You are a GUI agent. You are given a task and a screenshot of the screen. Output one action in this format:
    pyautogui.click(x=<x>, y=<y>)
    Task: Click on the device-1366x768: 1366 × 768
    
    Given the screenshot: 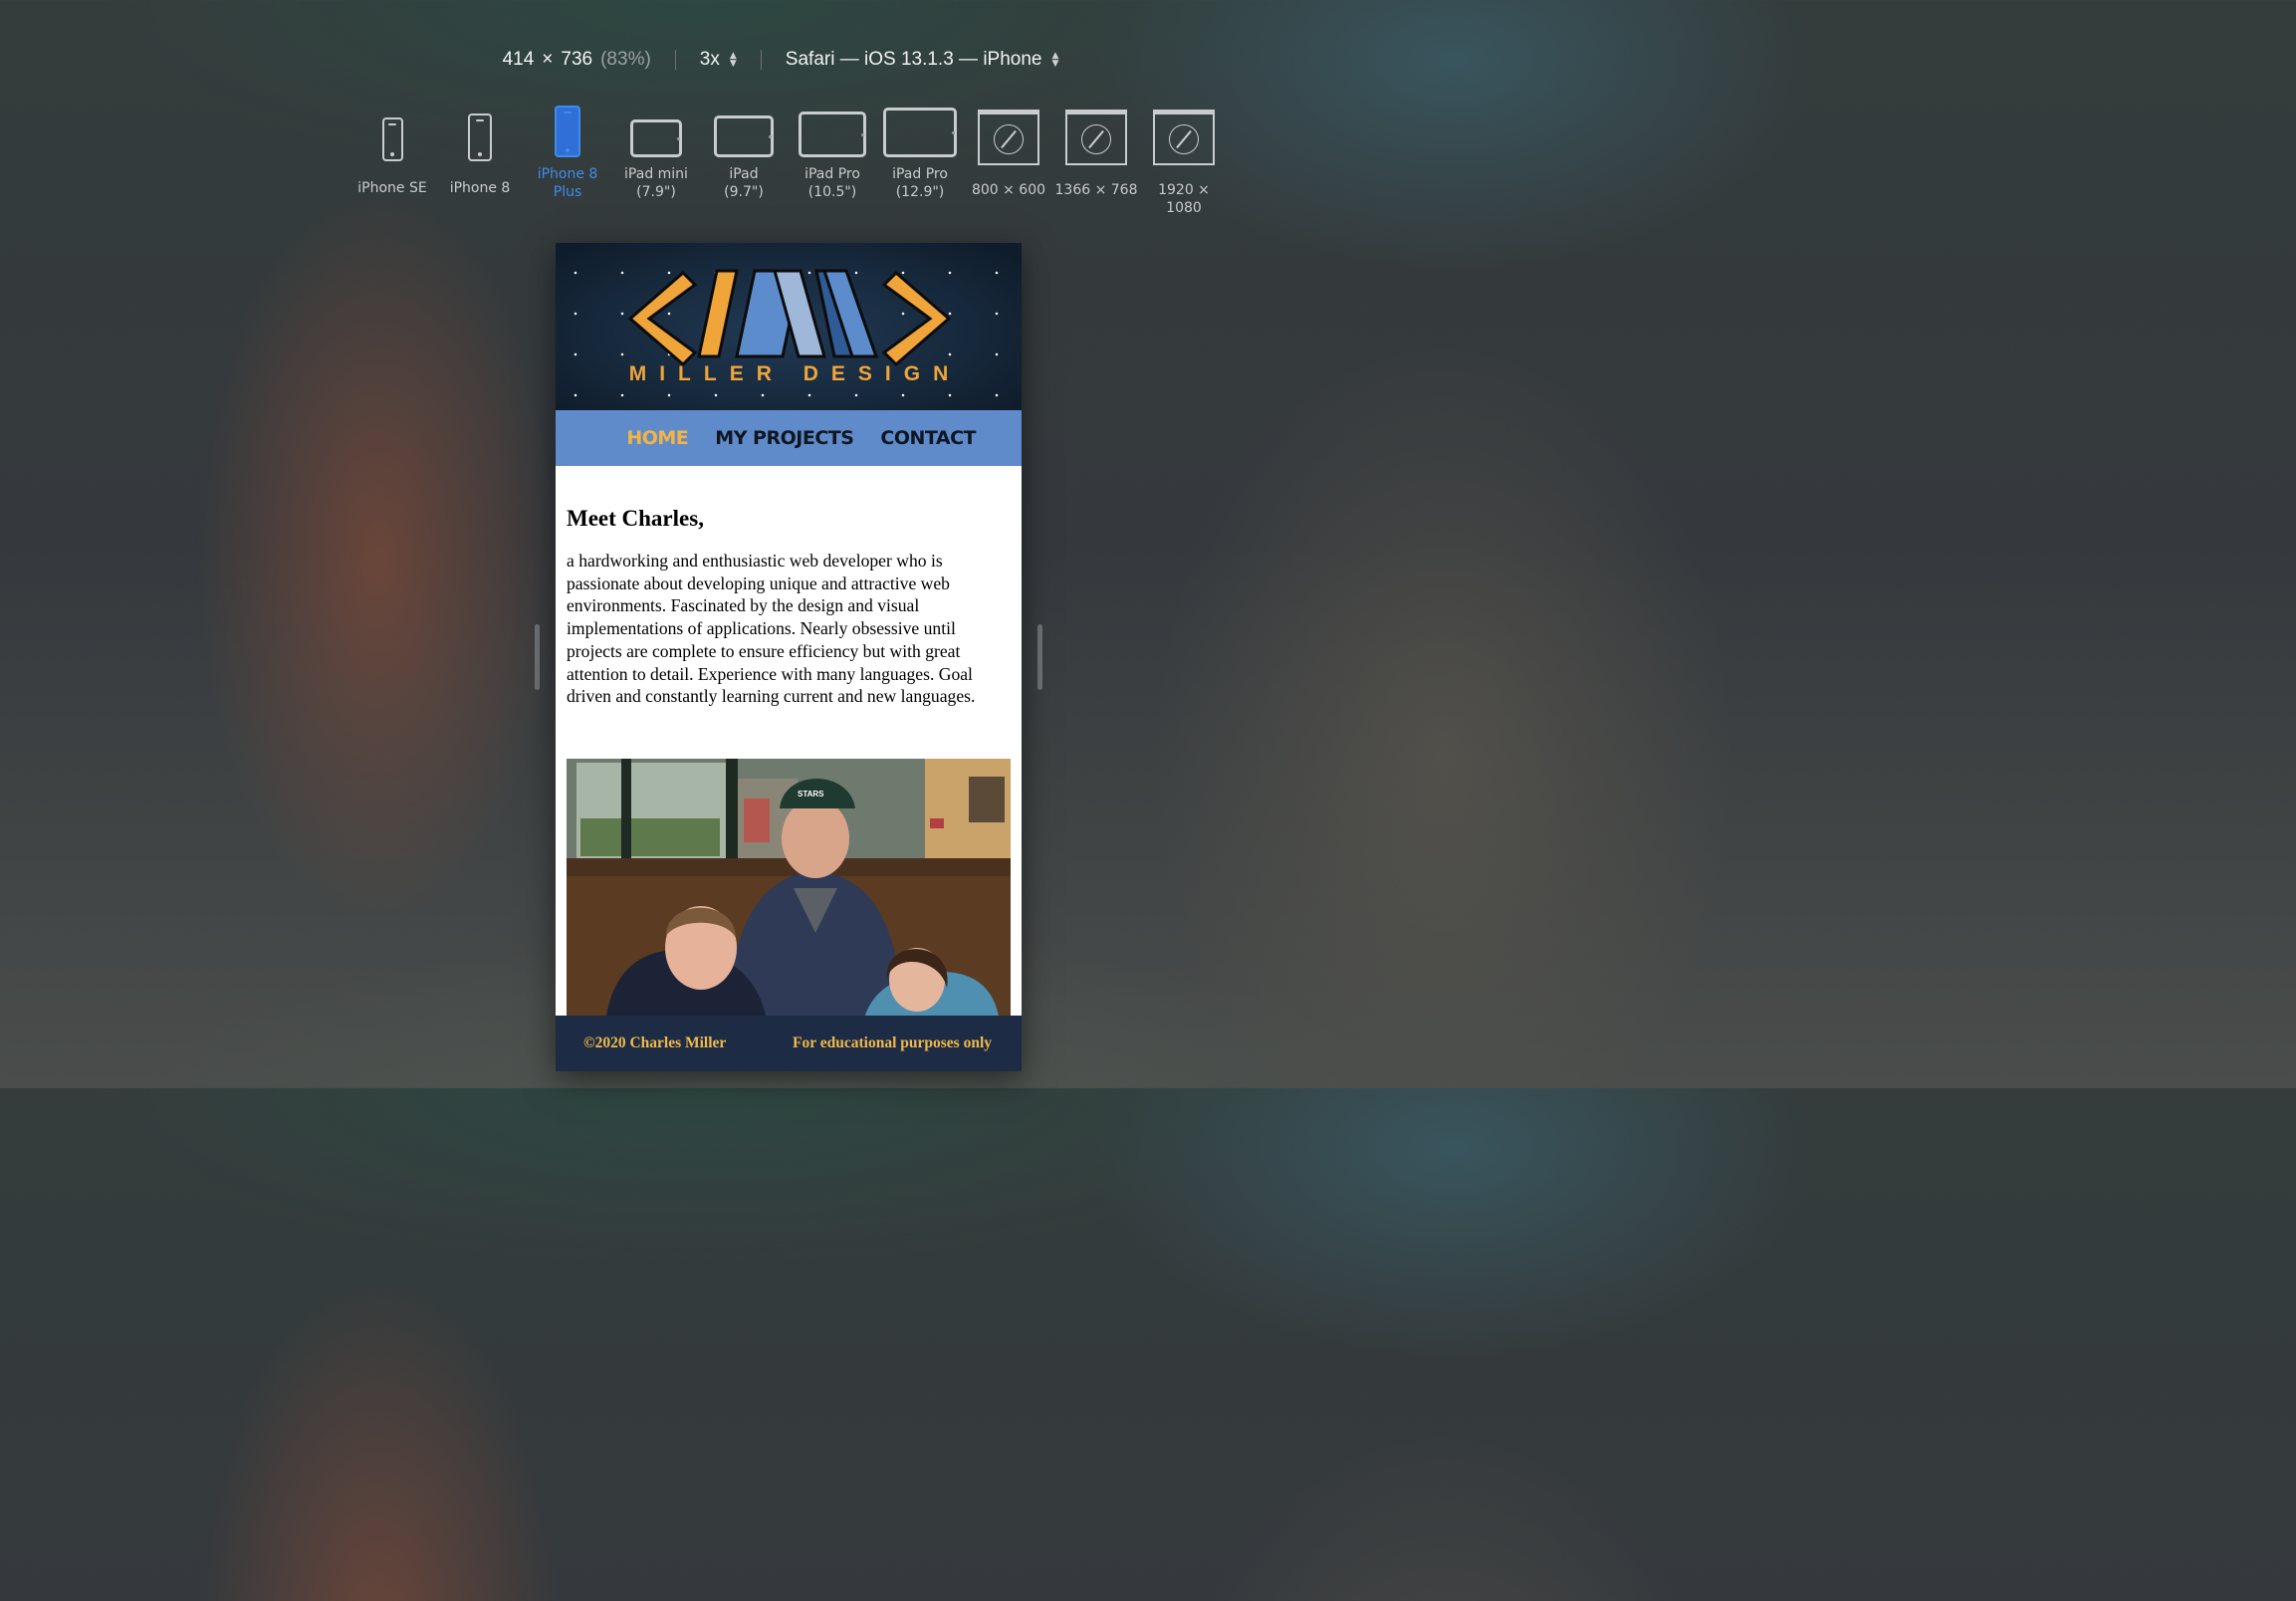 What is the action you would take?
    pyautogui.click(x=1096, y=151)
    